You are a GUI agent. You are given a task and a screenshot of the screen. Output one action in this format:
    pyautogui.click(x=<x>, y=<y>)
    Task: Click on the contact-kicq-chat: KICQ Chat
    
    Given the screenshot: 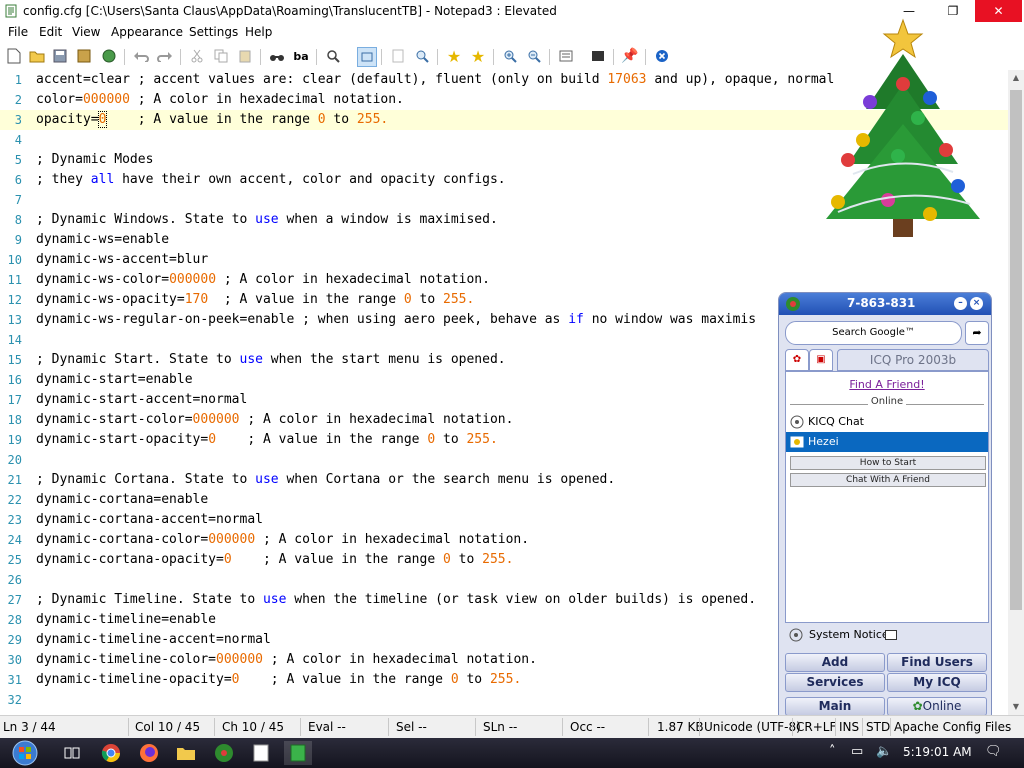 What is the action you would take?
    pyautogui.click(x=887, y=422)
    